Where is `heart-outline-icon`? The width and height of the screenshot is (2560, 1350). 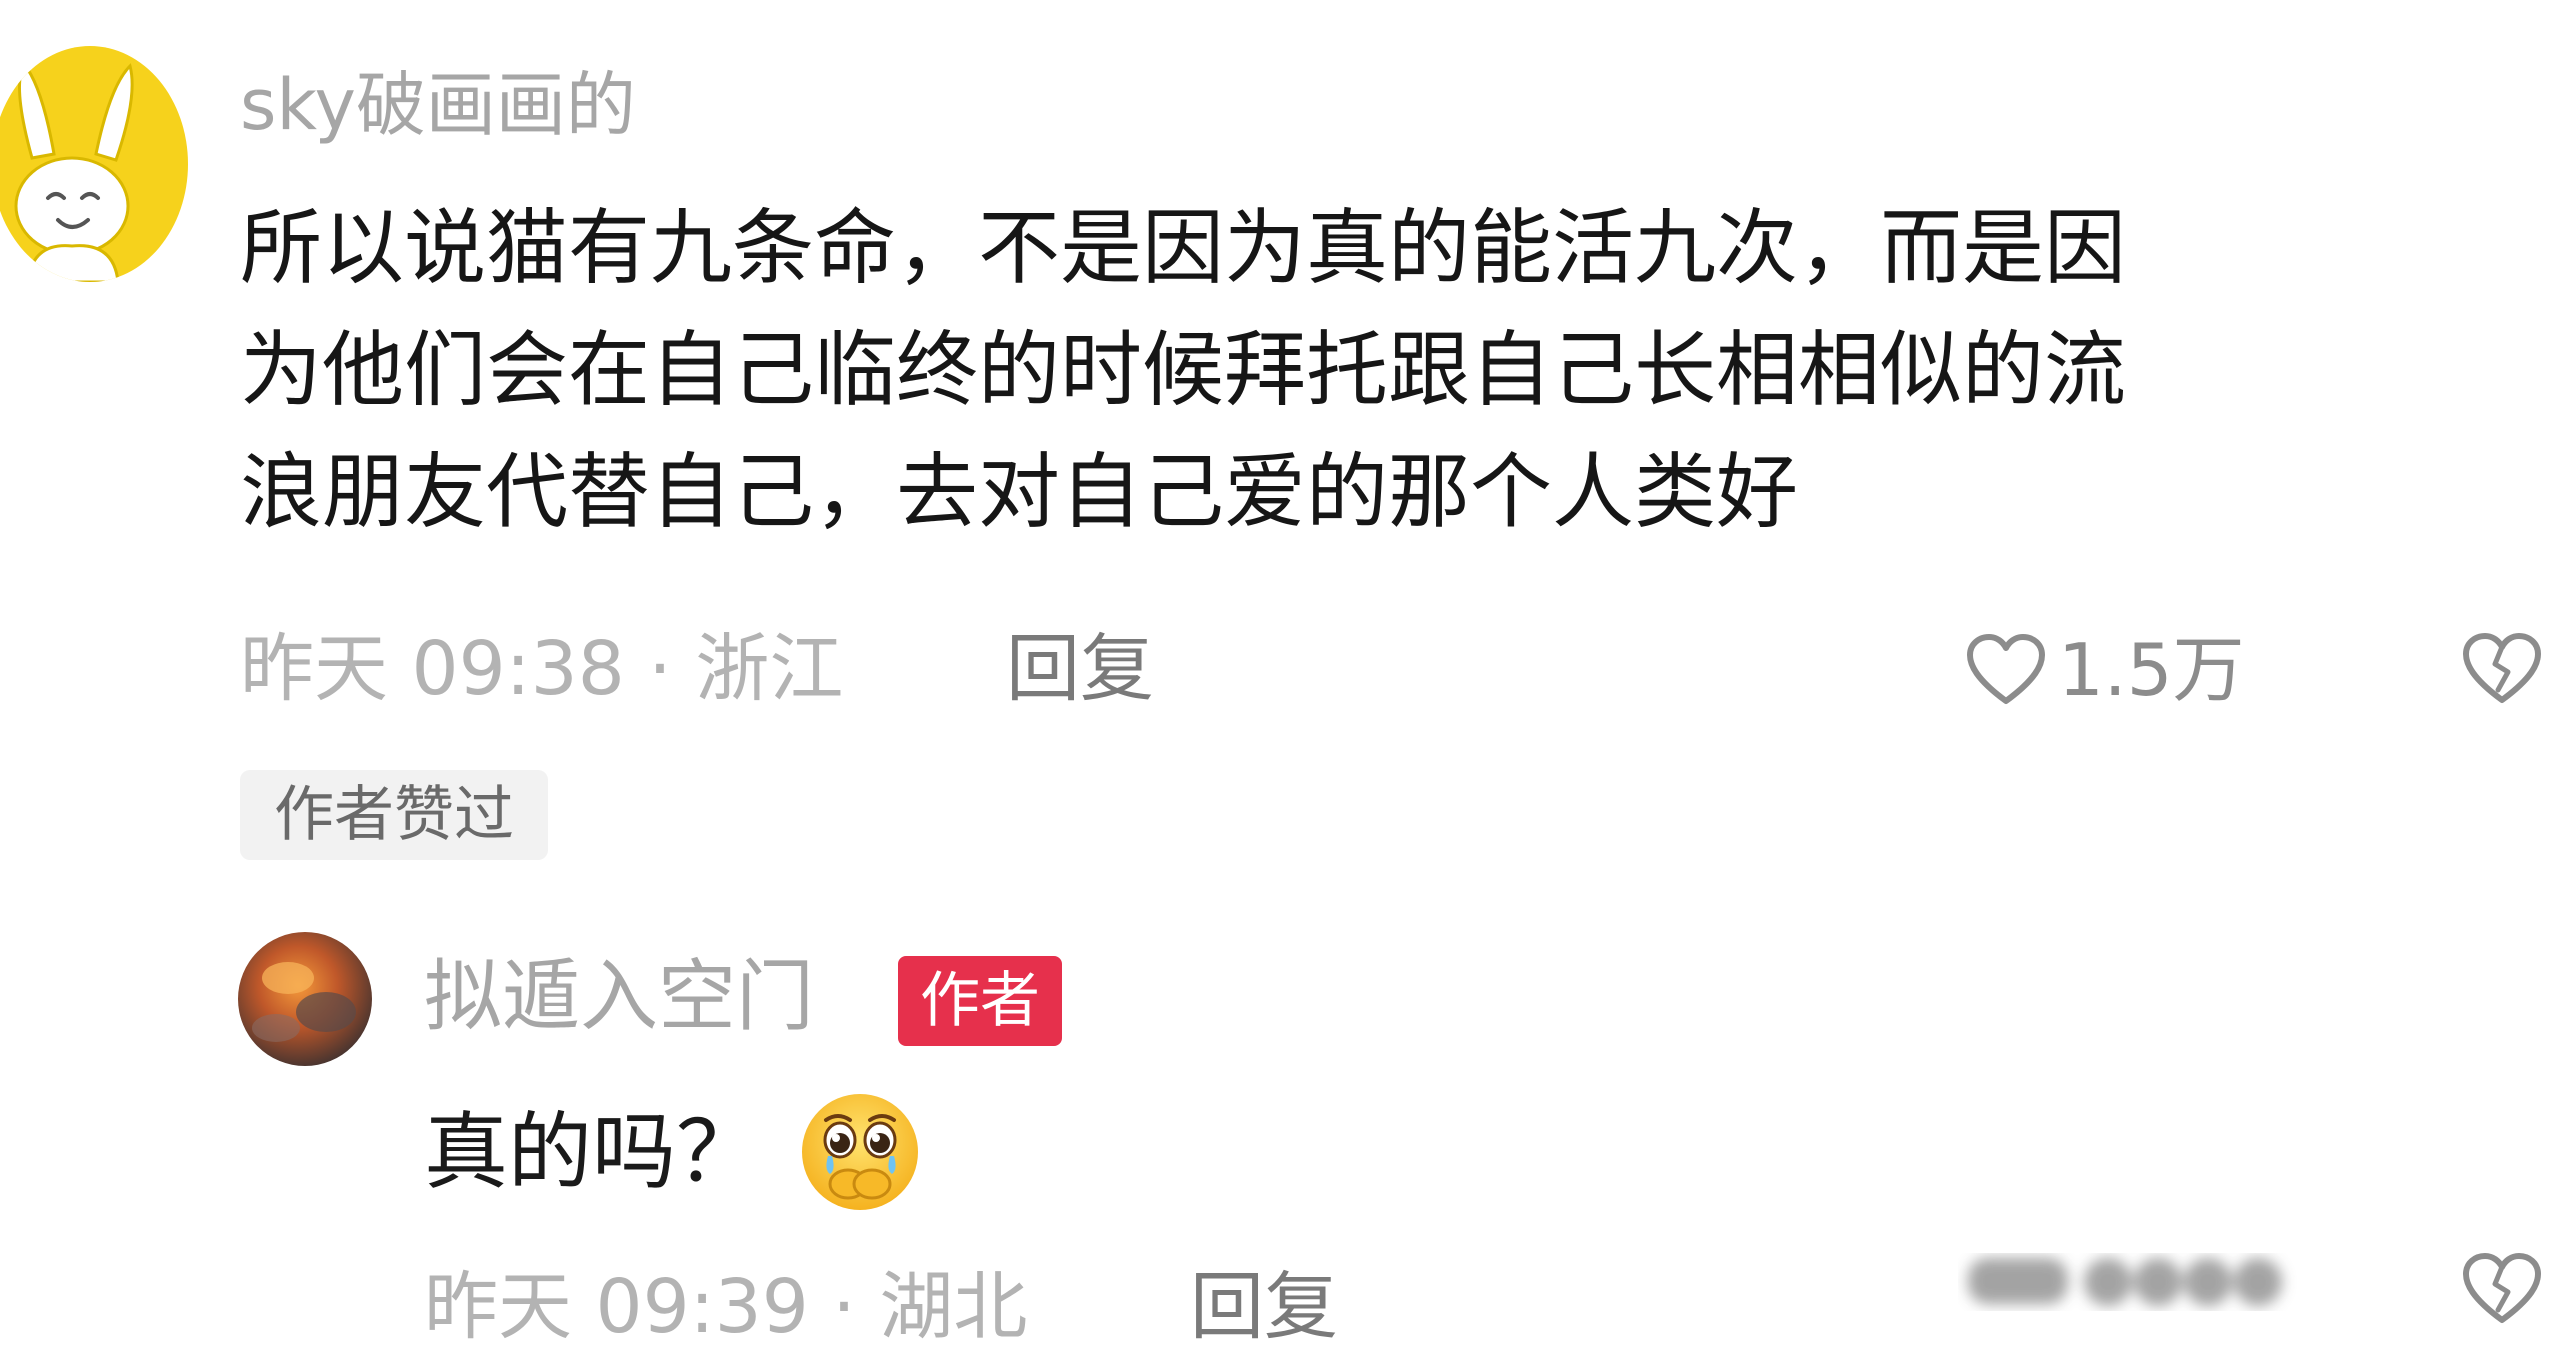 heart-outline-icon is located at coordinates (2006, 669).